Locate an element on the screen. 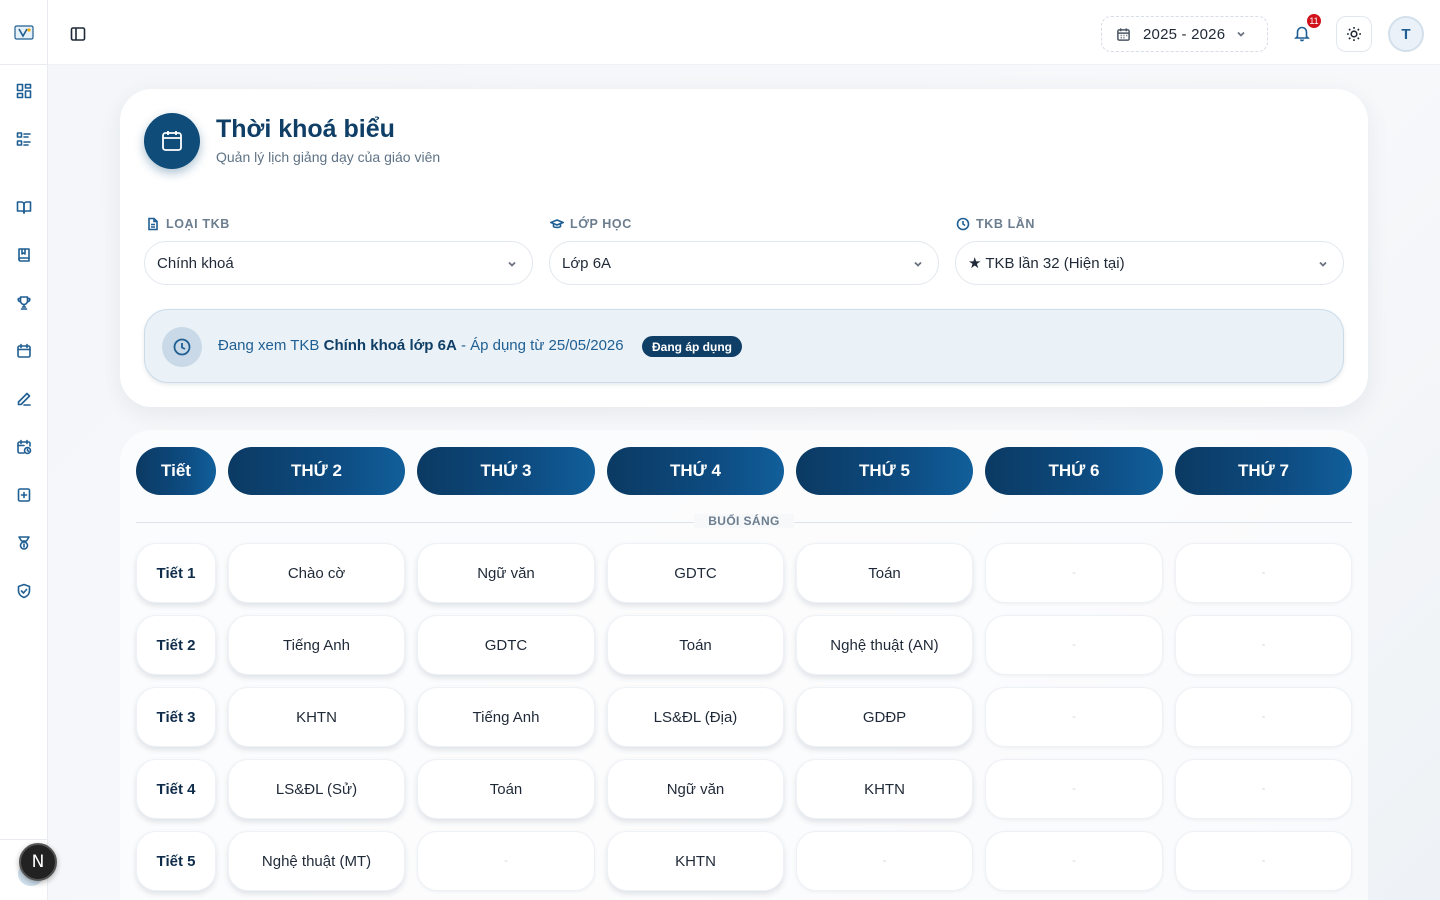 Image resolution: width=1440 pixels, height=900 pixels. book-icon is located at coordinates (24, 255).